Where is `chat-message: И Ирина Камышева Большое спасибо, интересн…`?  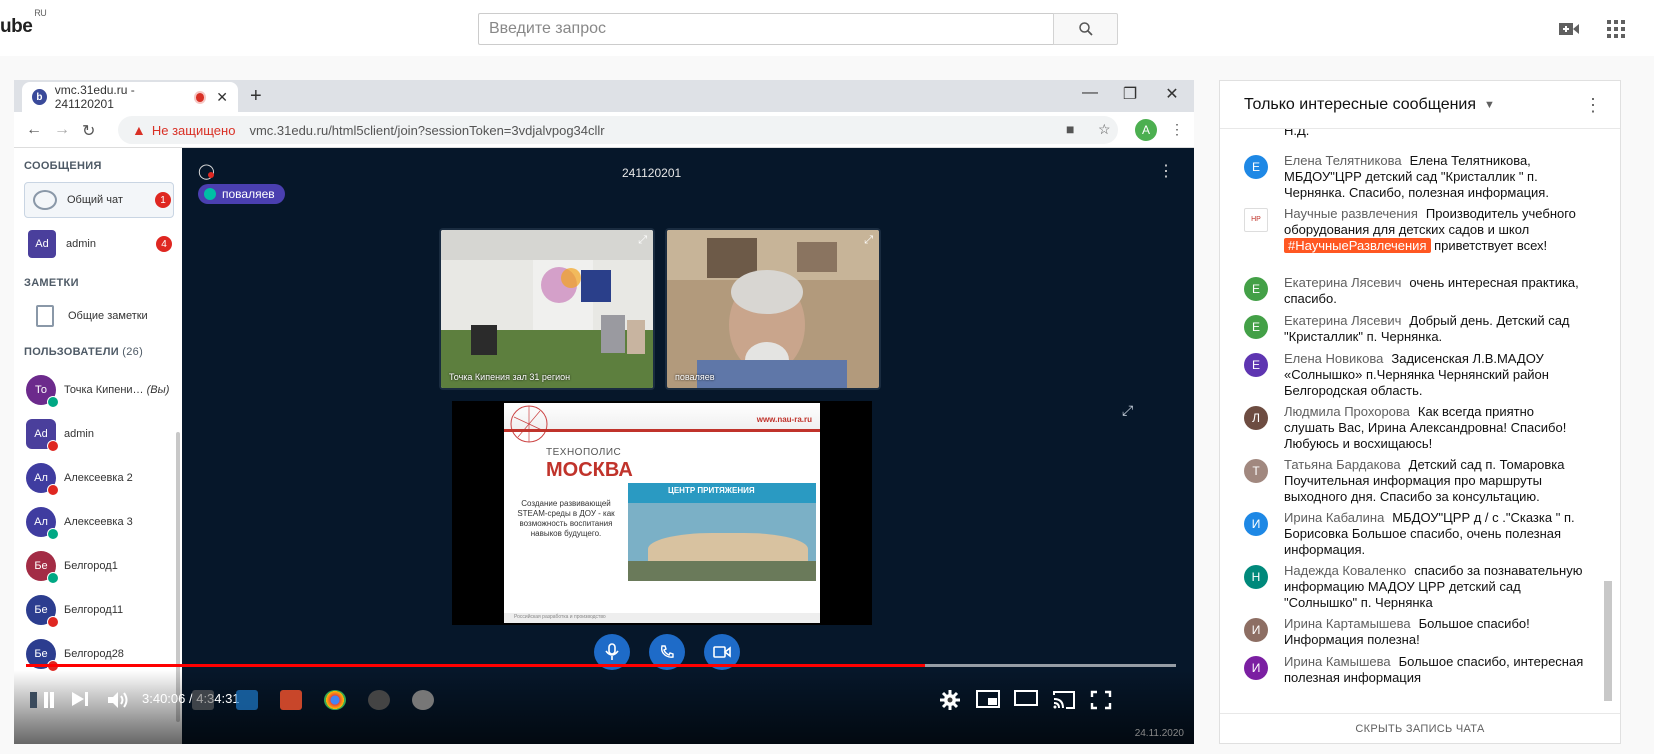
chat-message: И Ирина Камышева Большое спасибо, интересн… is located at coordinates (1416, 670).